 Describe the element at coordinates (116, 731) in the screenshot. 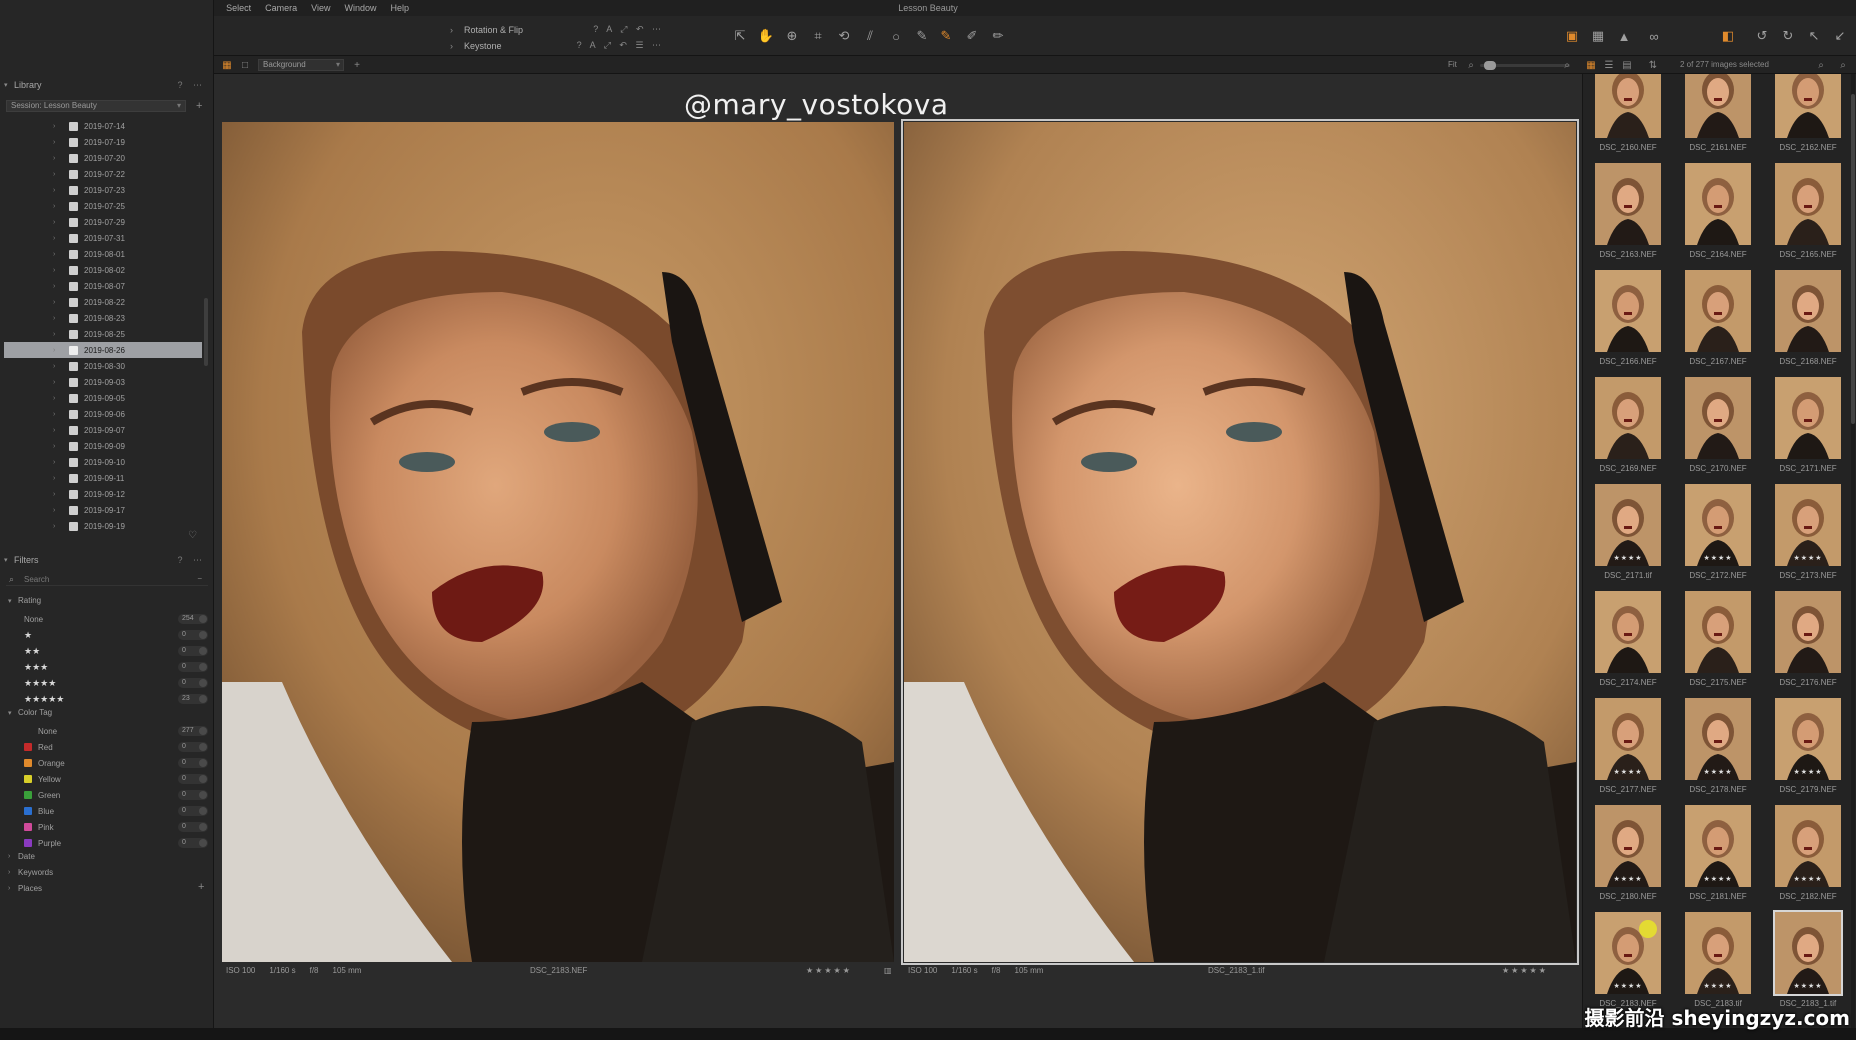

I see `colortag-filter-row: None 277` at that location.